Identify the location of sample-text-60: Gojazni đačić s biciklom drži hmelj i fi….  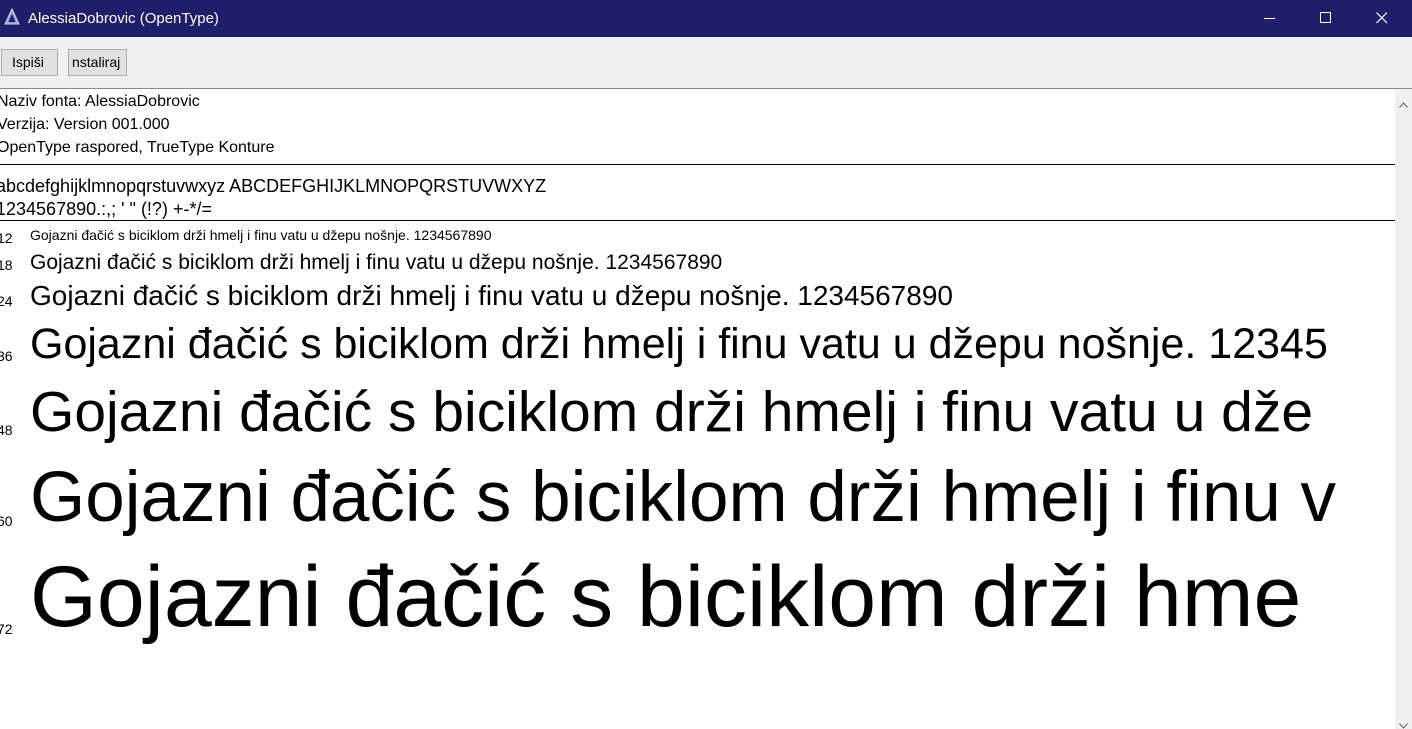
(683, 497).